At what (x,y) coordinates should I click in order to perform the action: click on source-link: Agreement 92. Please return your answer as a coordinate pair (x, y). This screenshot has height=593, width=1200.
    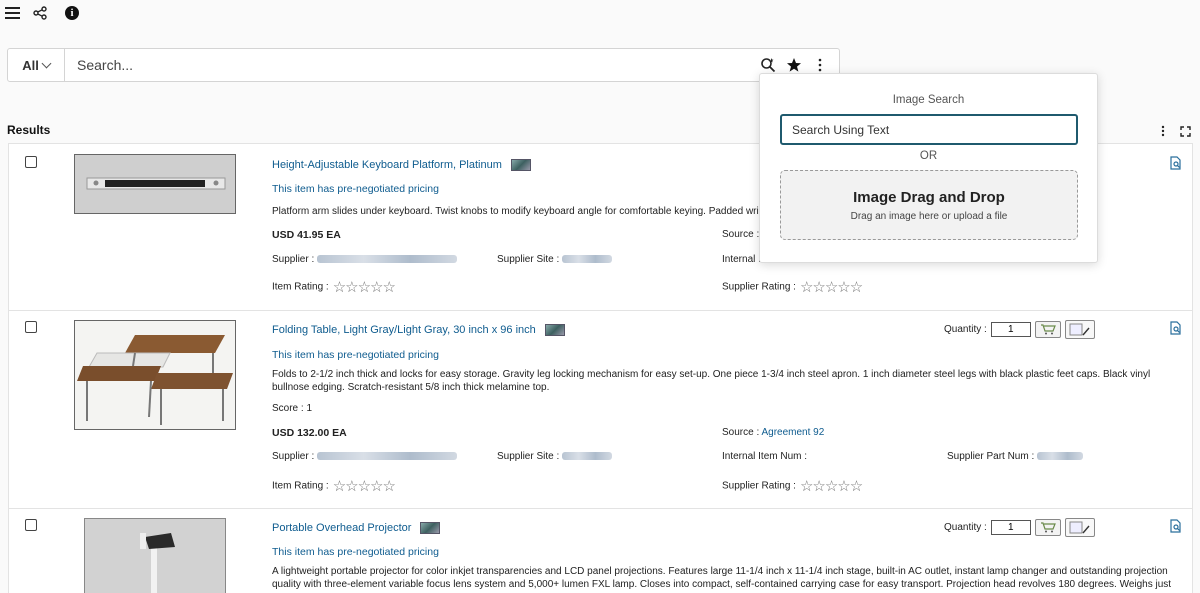
    Looking at the image, I should click on (792, 432).